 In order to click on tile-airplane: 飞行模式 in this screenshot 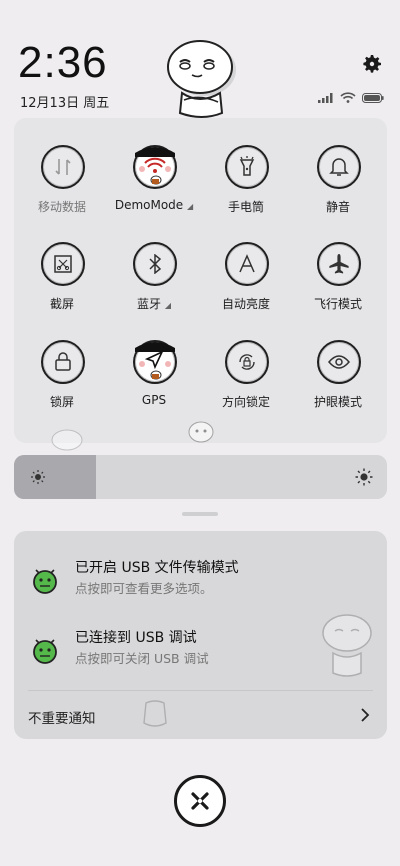, I will do `click(338, 288)`.